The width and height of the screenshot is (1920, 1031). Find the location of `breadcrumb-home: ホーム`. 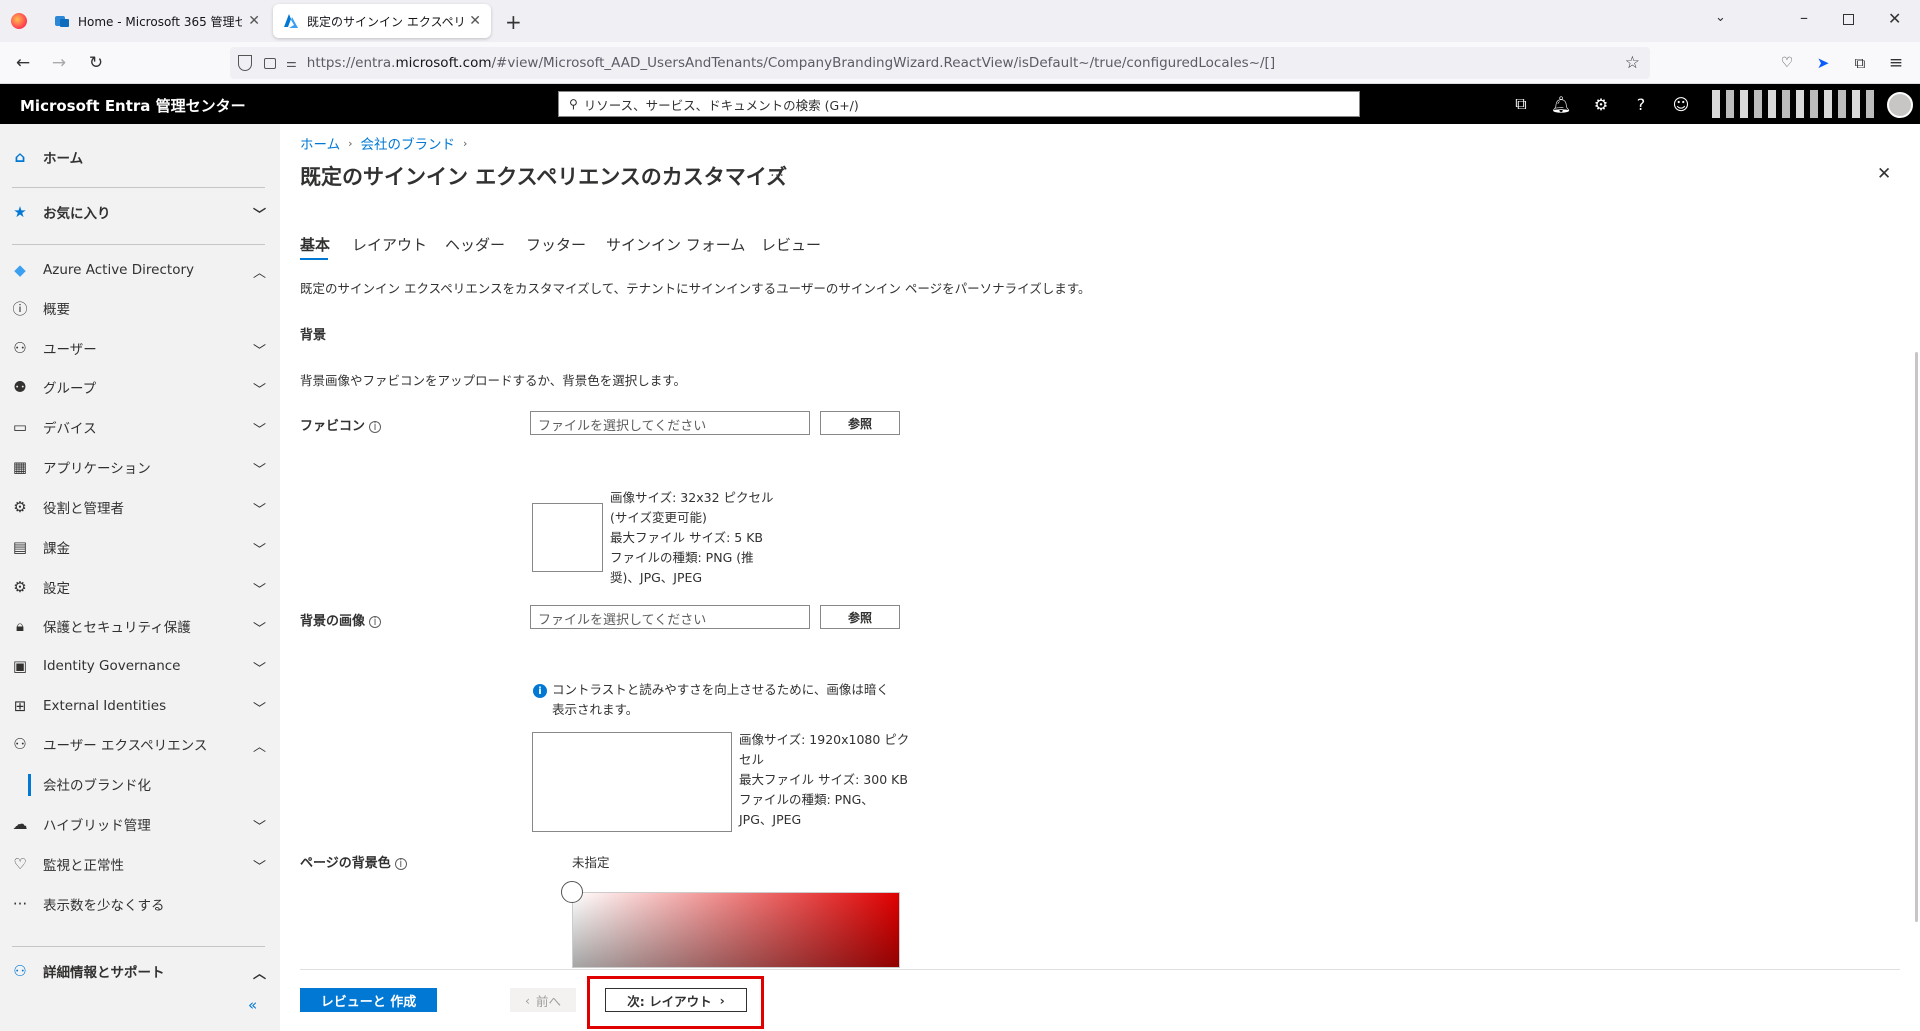

breadcrumb-home: ホーム is located at coordinates (320, 143).